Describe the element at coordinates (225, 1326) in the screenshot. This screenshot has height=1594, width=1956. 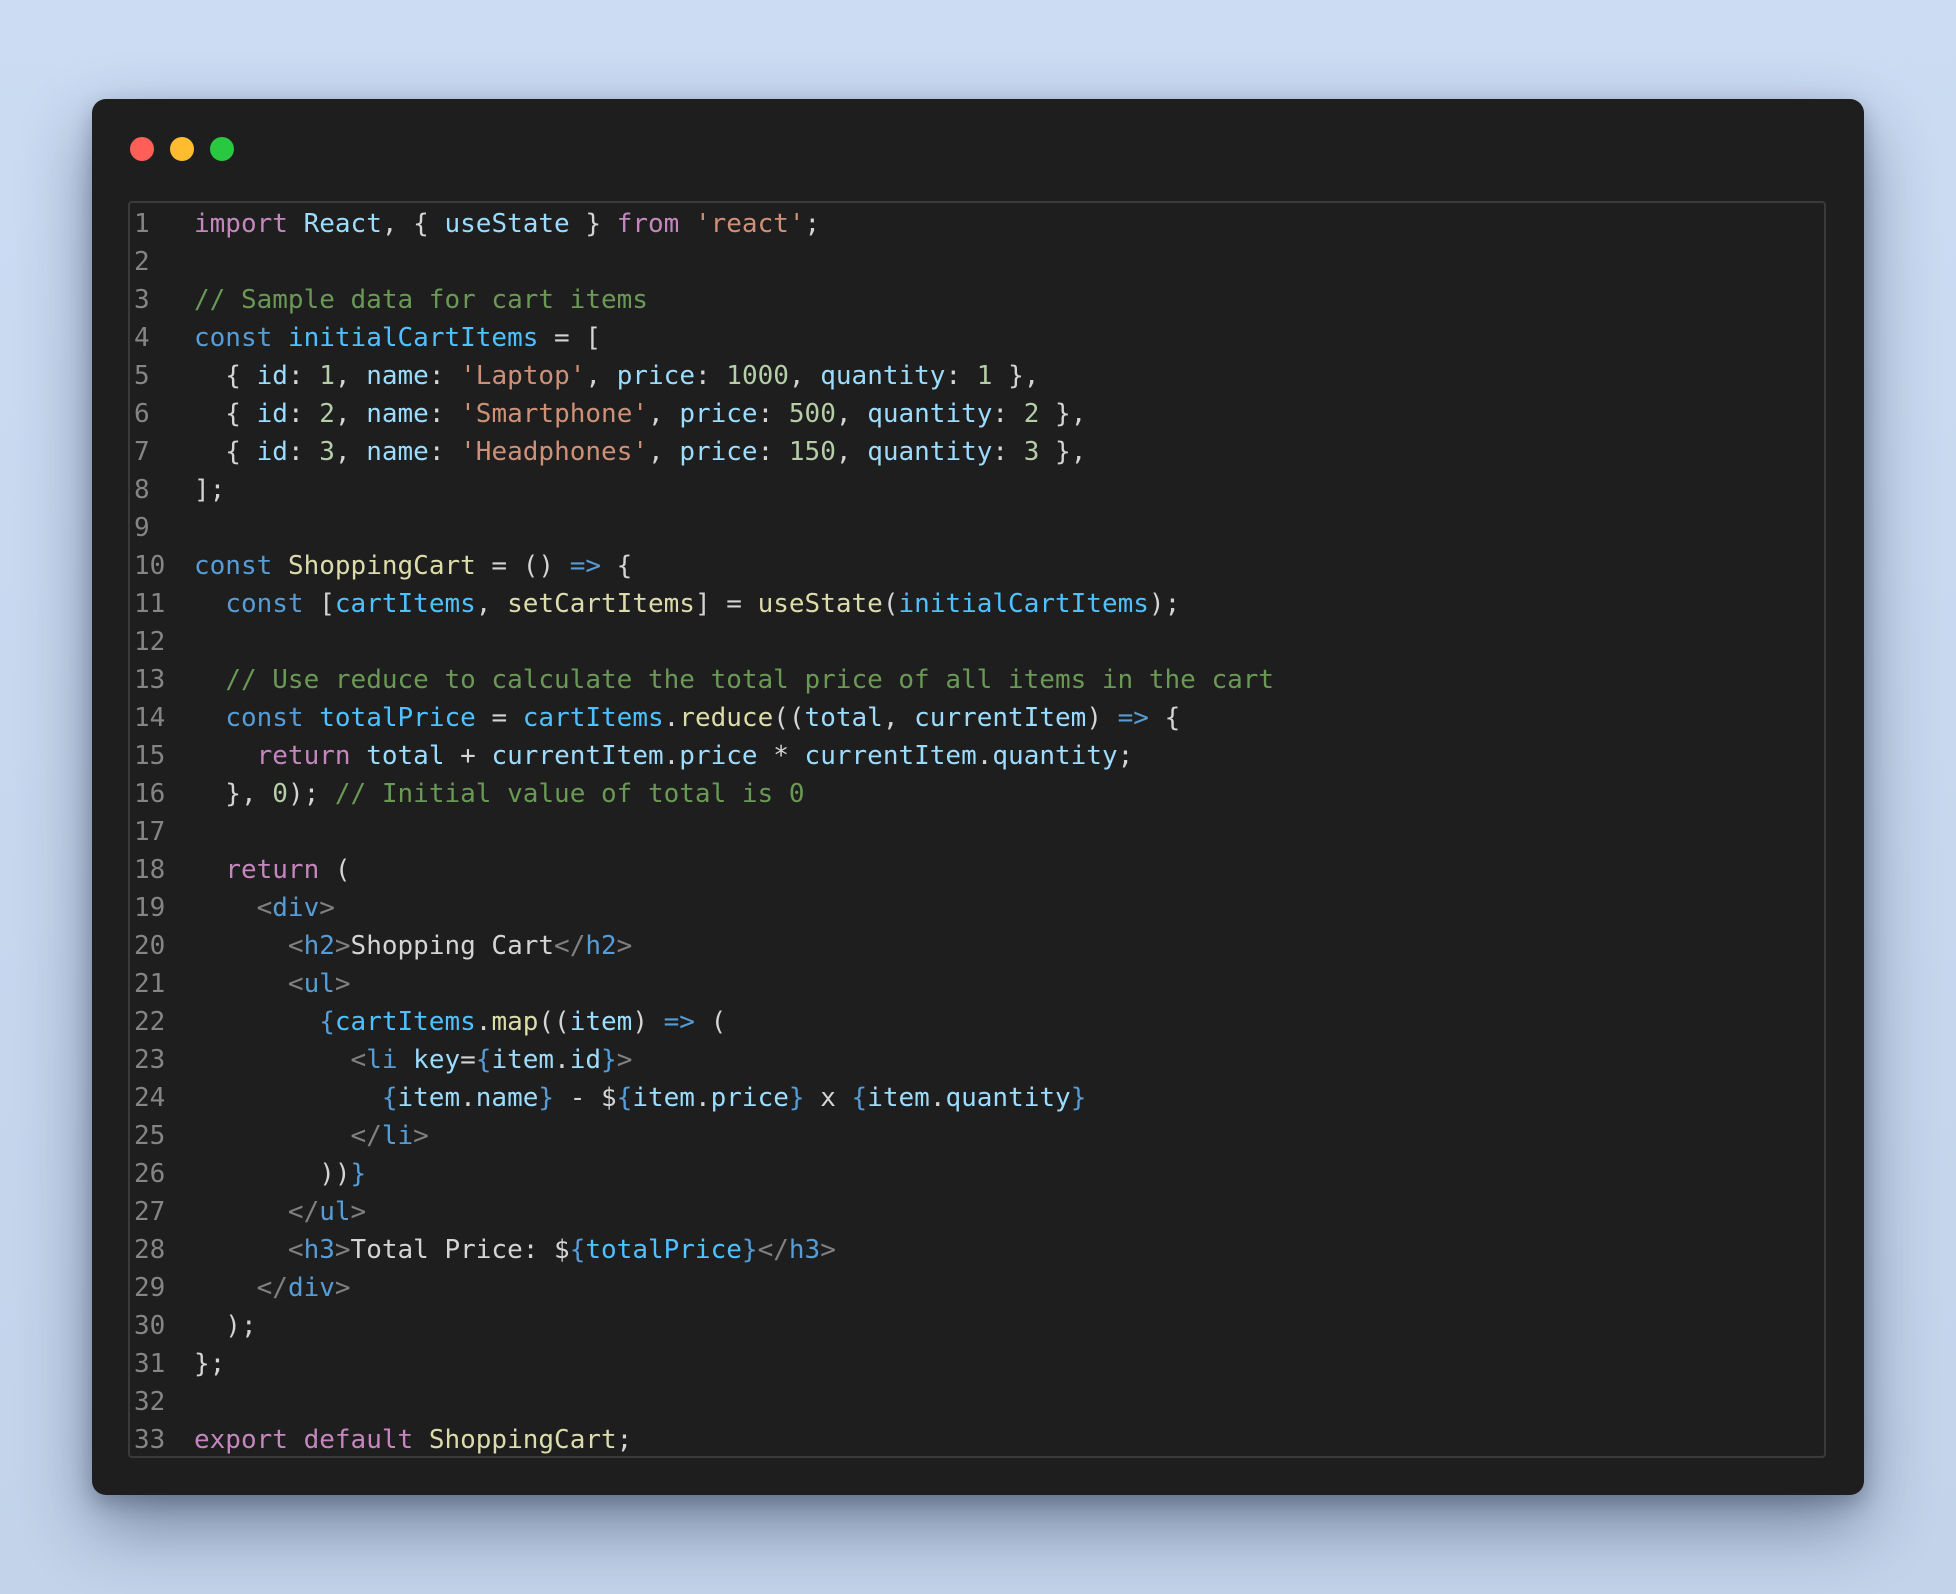
I see `code-text: );` at that location.